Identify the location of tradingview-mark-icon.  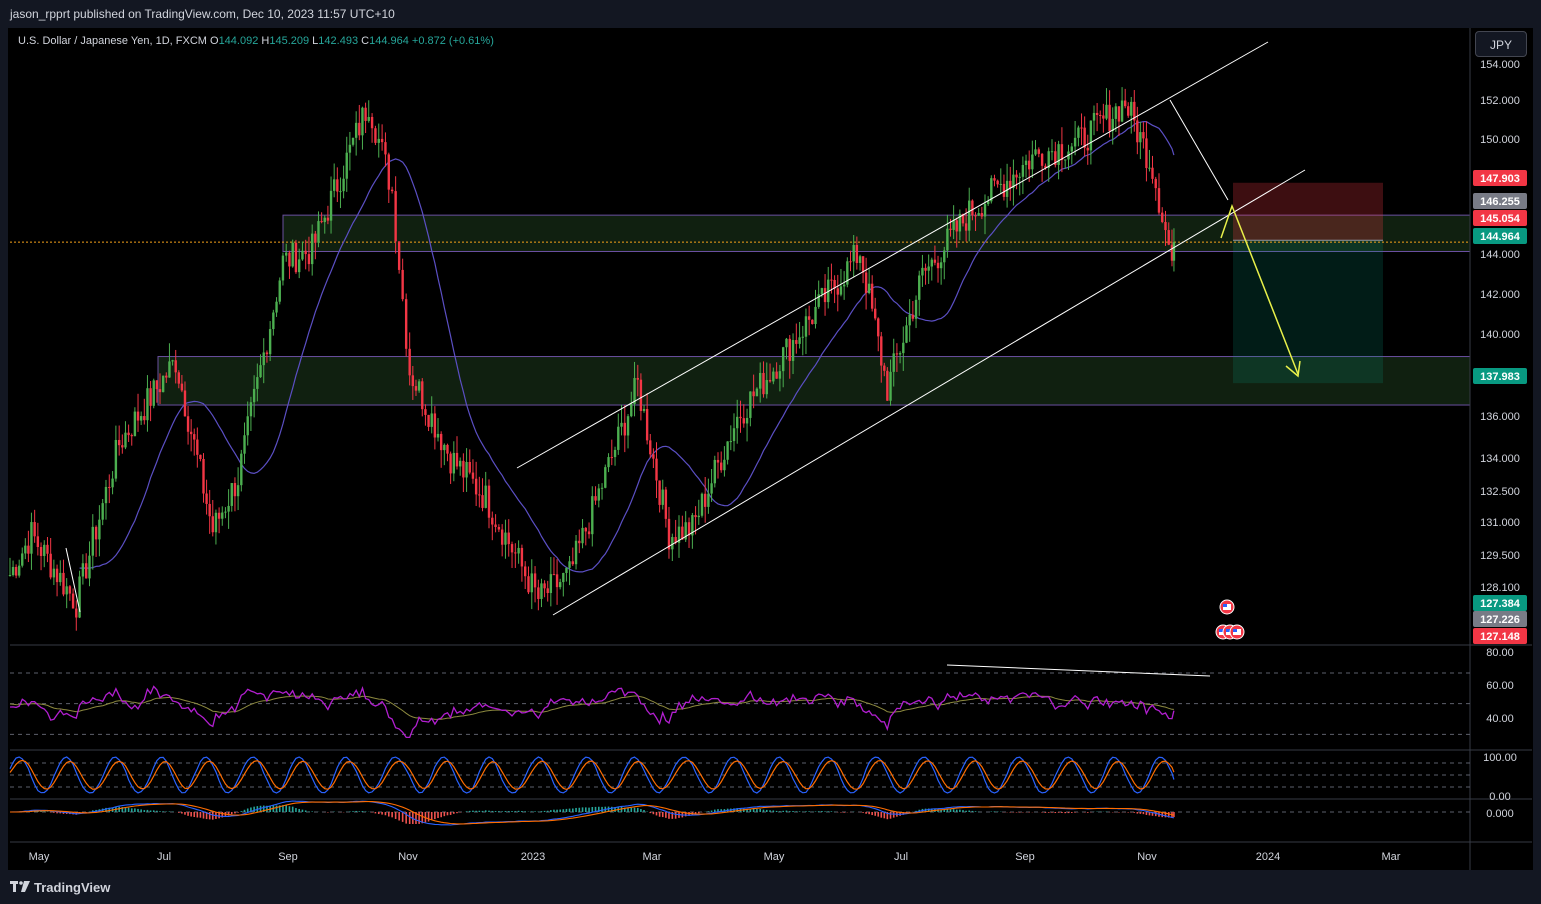
(20, 887).